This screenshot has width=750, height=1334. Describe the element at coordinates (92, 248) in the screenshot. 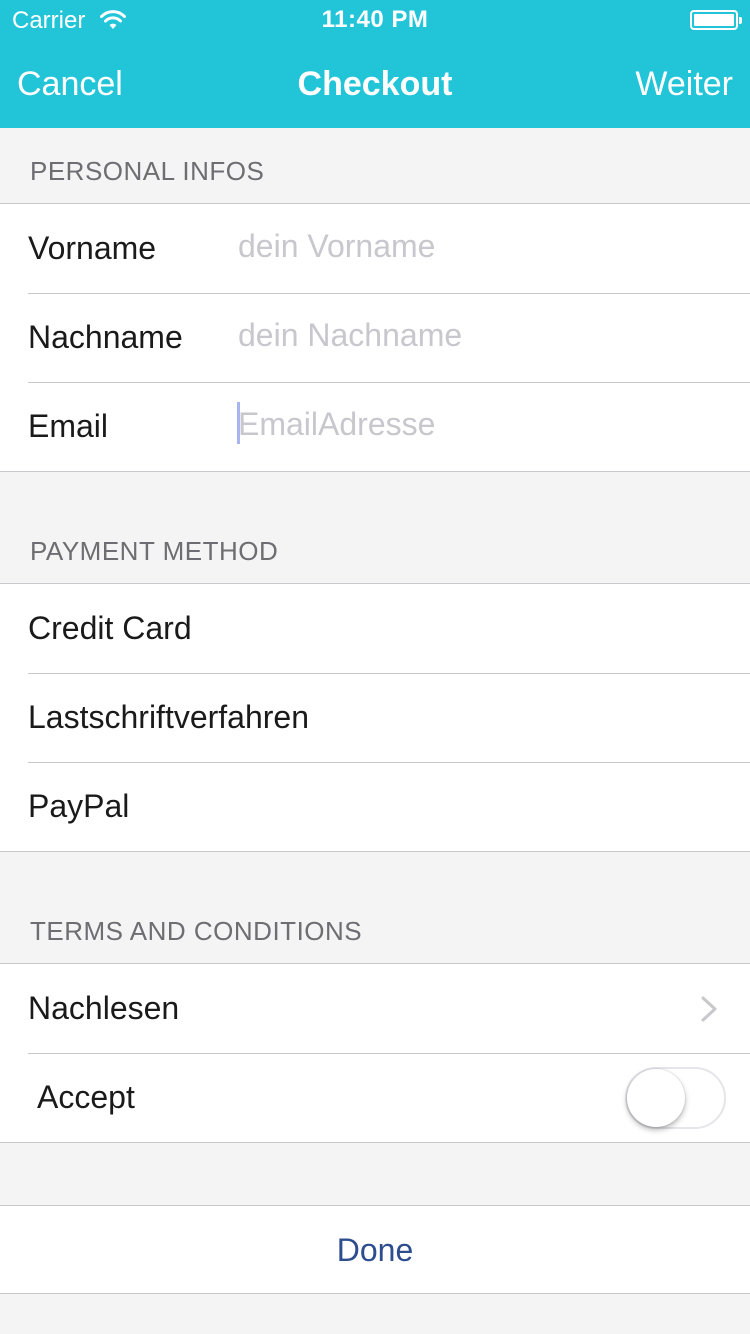

I see `firstname-label: Vorname` at that location.